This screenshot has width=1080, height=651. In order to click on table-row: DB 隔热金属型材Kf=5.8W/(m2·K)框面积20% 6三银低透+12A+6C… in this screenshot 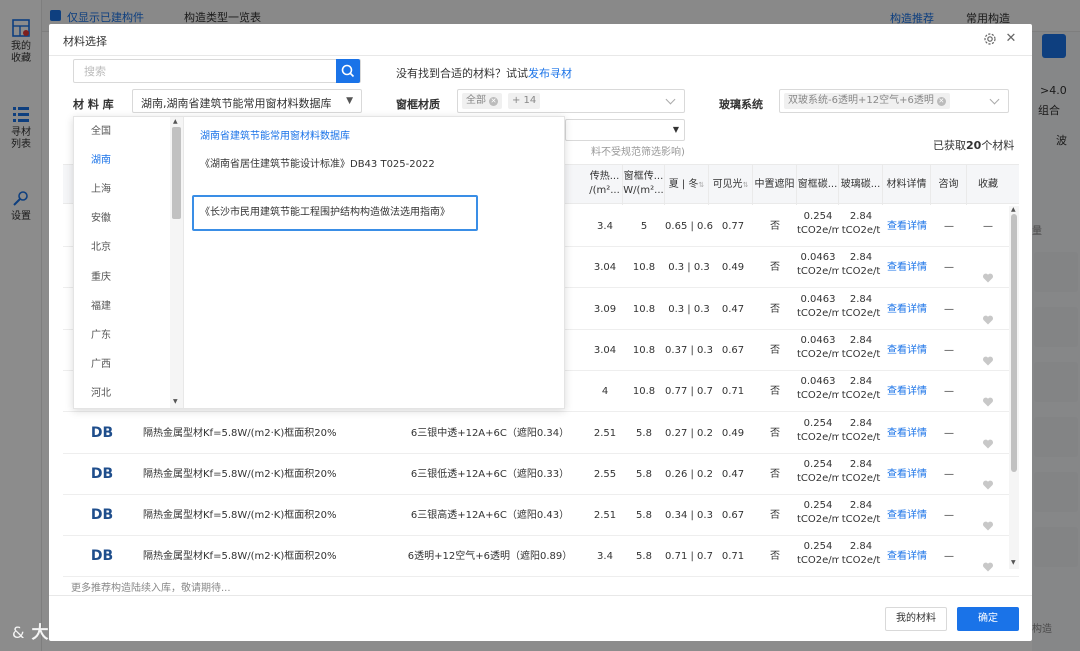, I will do `click(541, 474)`.